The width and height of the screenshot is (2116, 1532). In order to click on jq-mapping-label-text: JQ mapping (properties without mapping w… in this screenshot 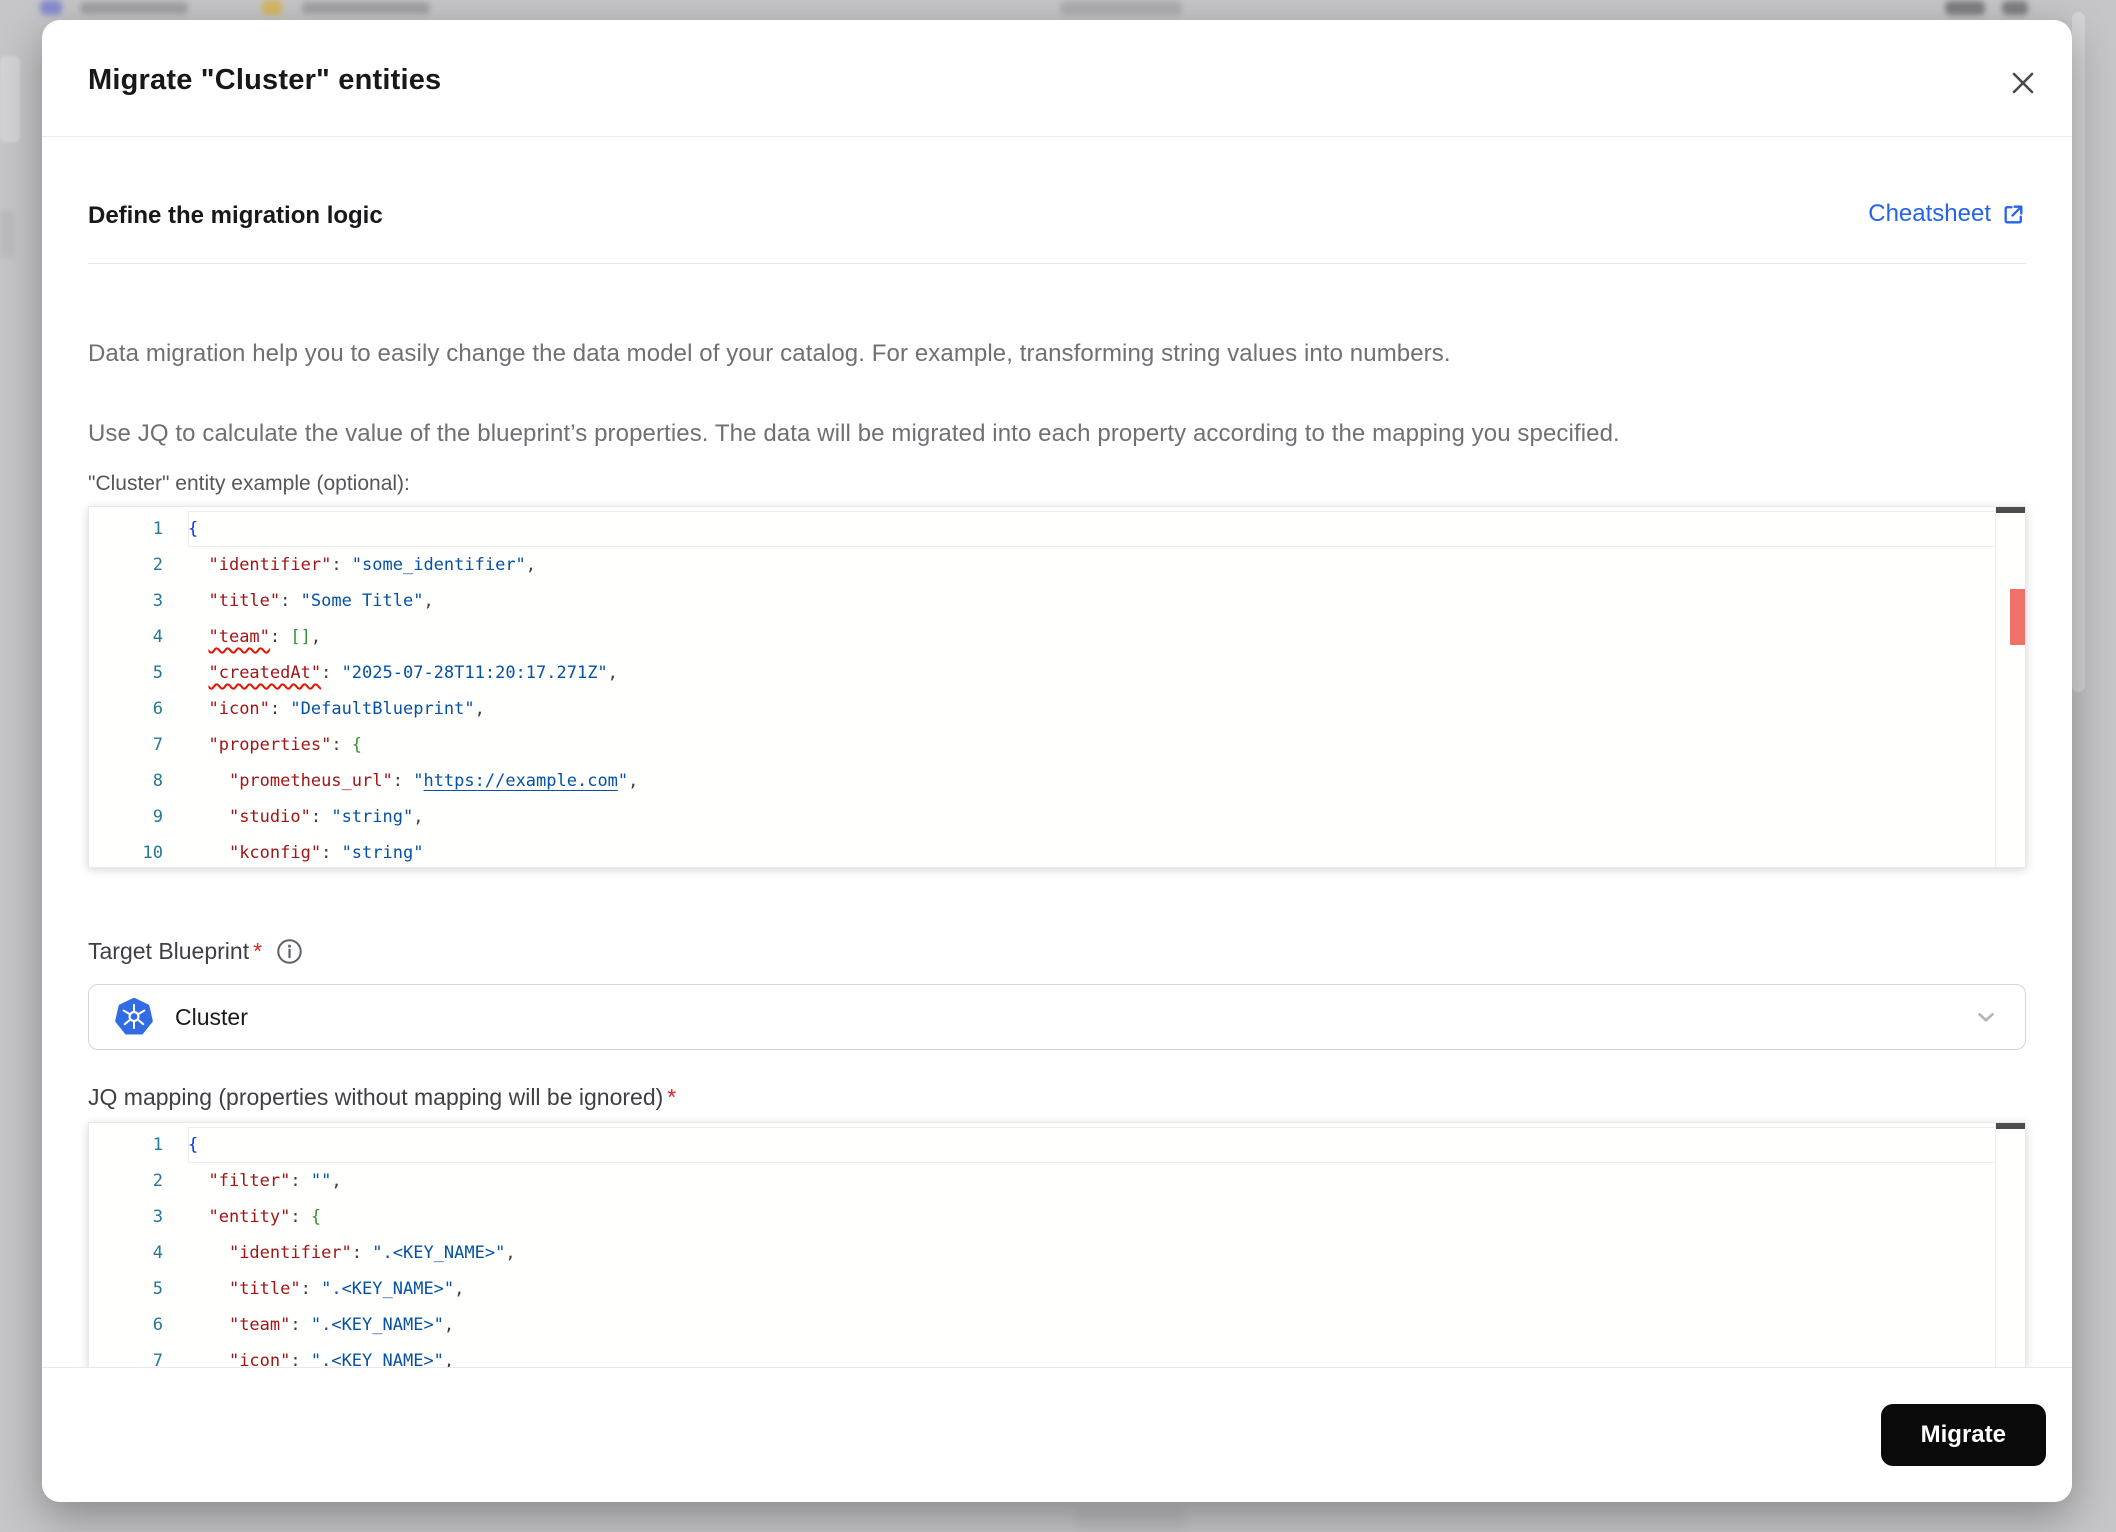, I will do `click(376, 1097)`.